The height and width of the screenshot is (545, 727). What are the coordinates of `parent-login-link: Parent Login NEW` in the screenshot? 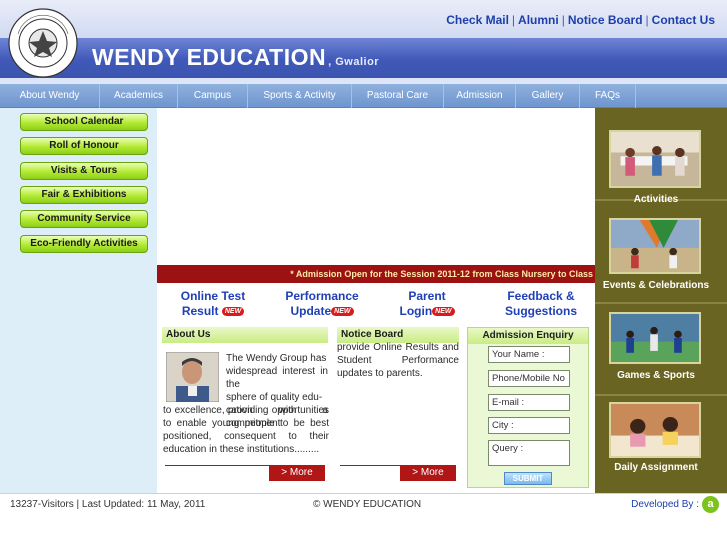 It's located at (427, 304).